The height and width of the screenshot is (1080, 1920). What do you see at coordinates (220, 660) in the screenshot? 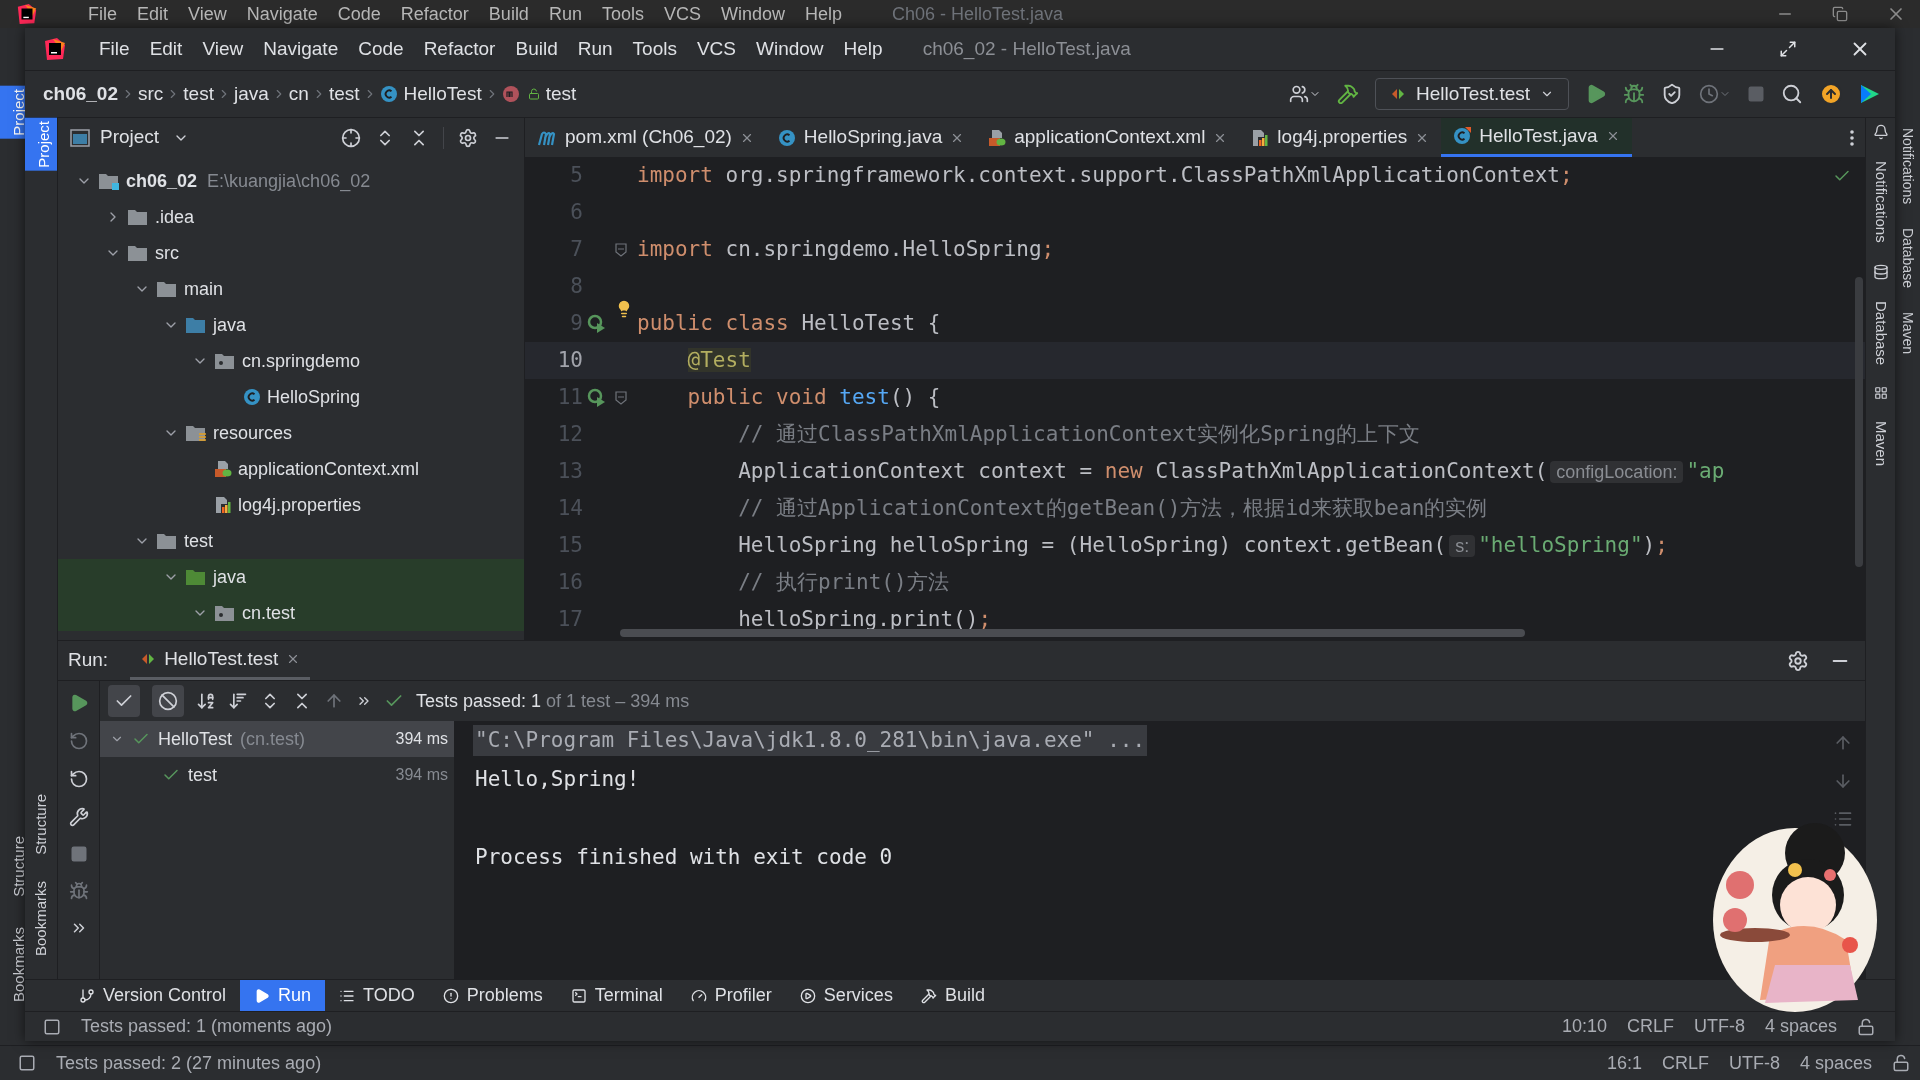
I see `run-config-tab: HelloTest.test` at bounding box center [220, 660].